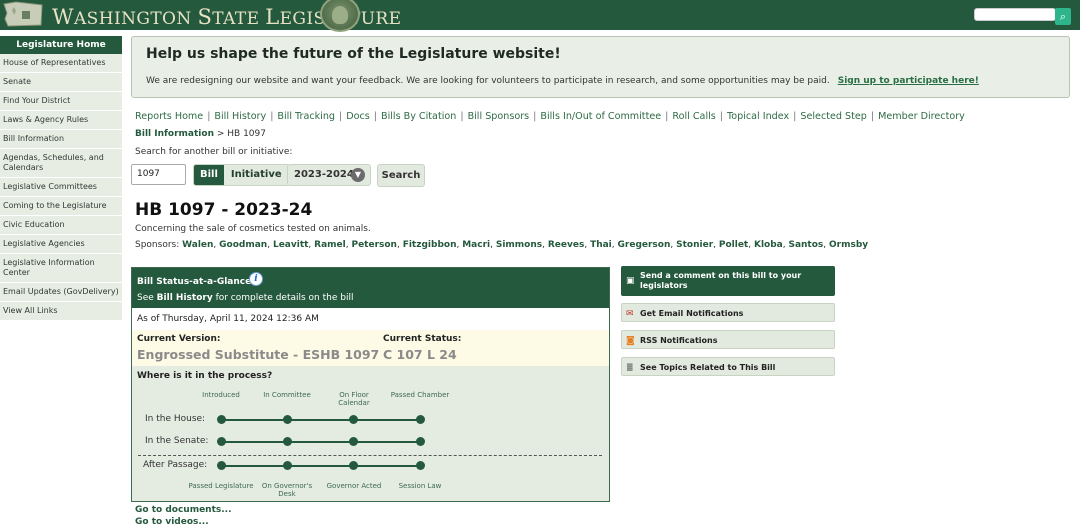 This screenshot has height=528, width=1080. I want to click on sponsor-link: Santos, so click(805, 245).